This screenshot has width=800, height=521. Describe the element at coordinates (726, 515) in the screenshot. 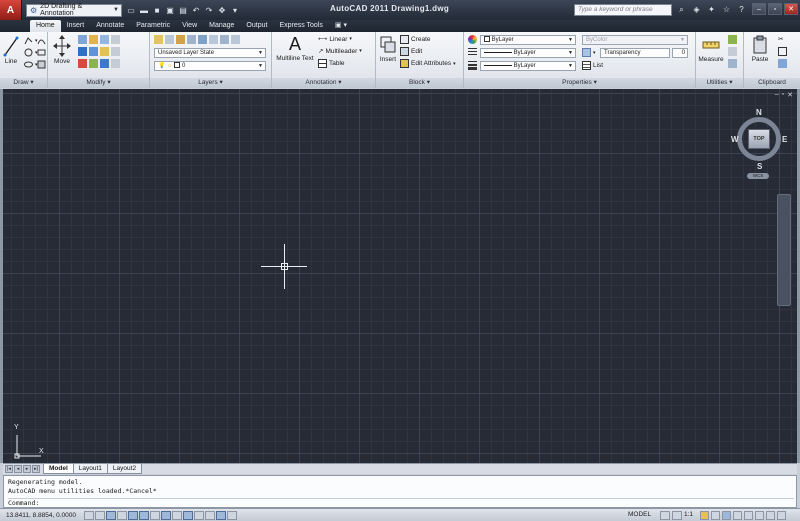

I see `workspace-switch-icon` at that location.